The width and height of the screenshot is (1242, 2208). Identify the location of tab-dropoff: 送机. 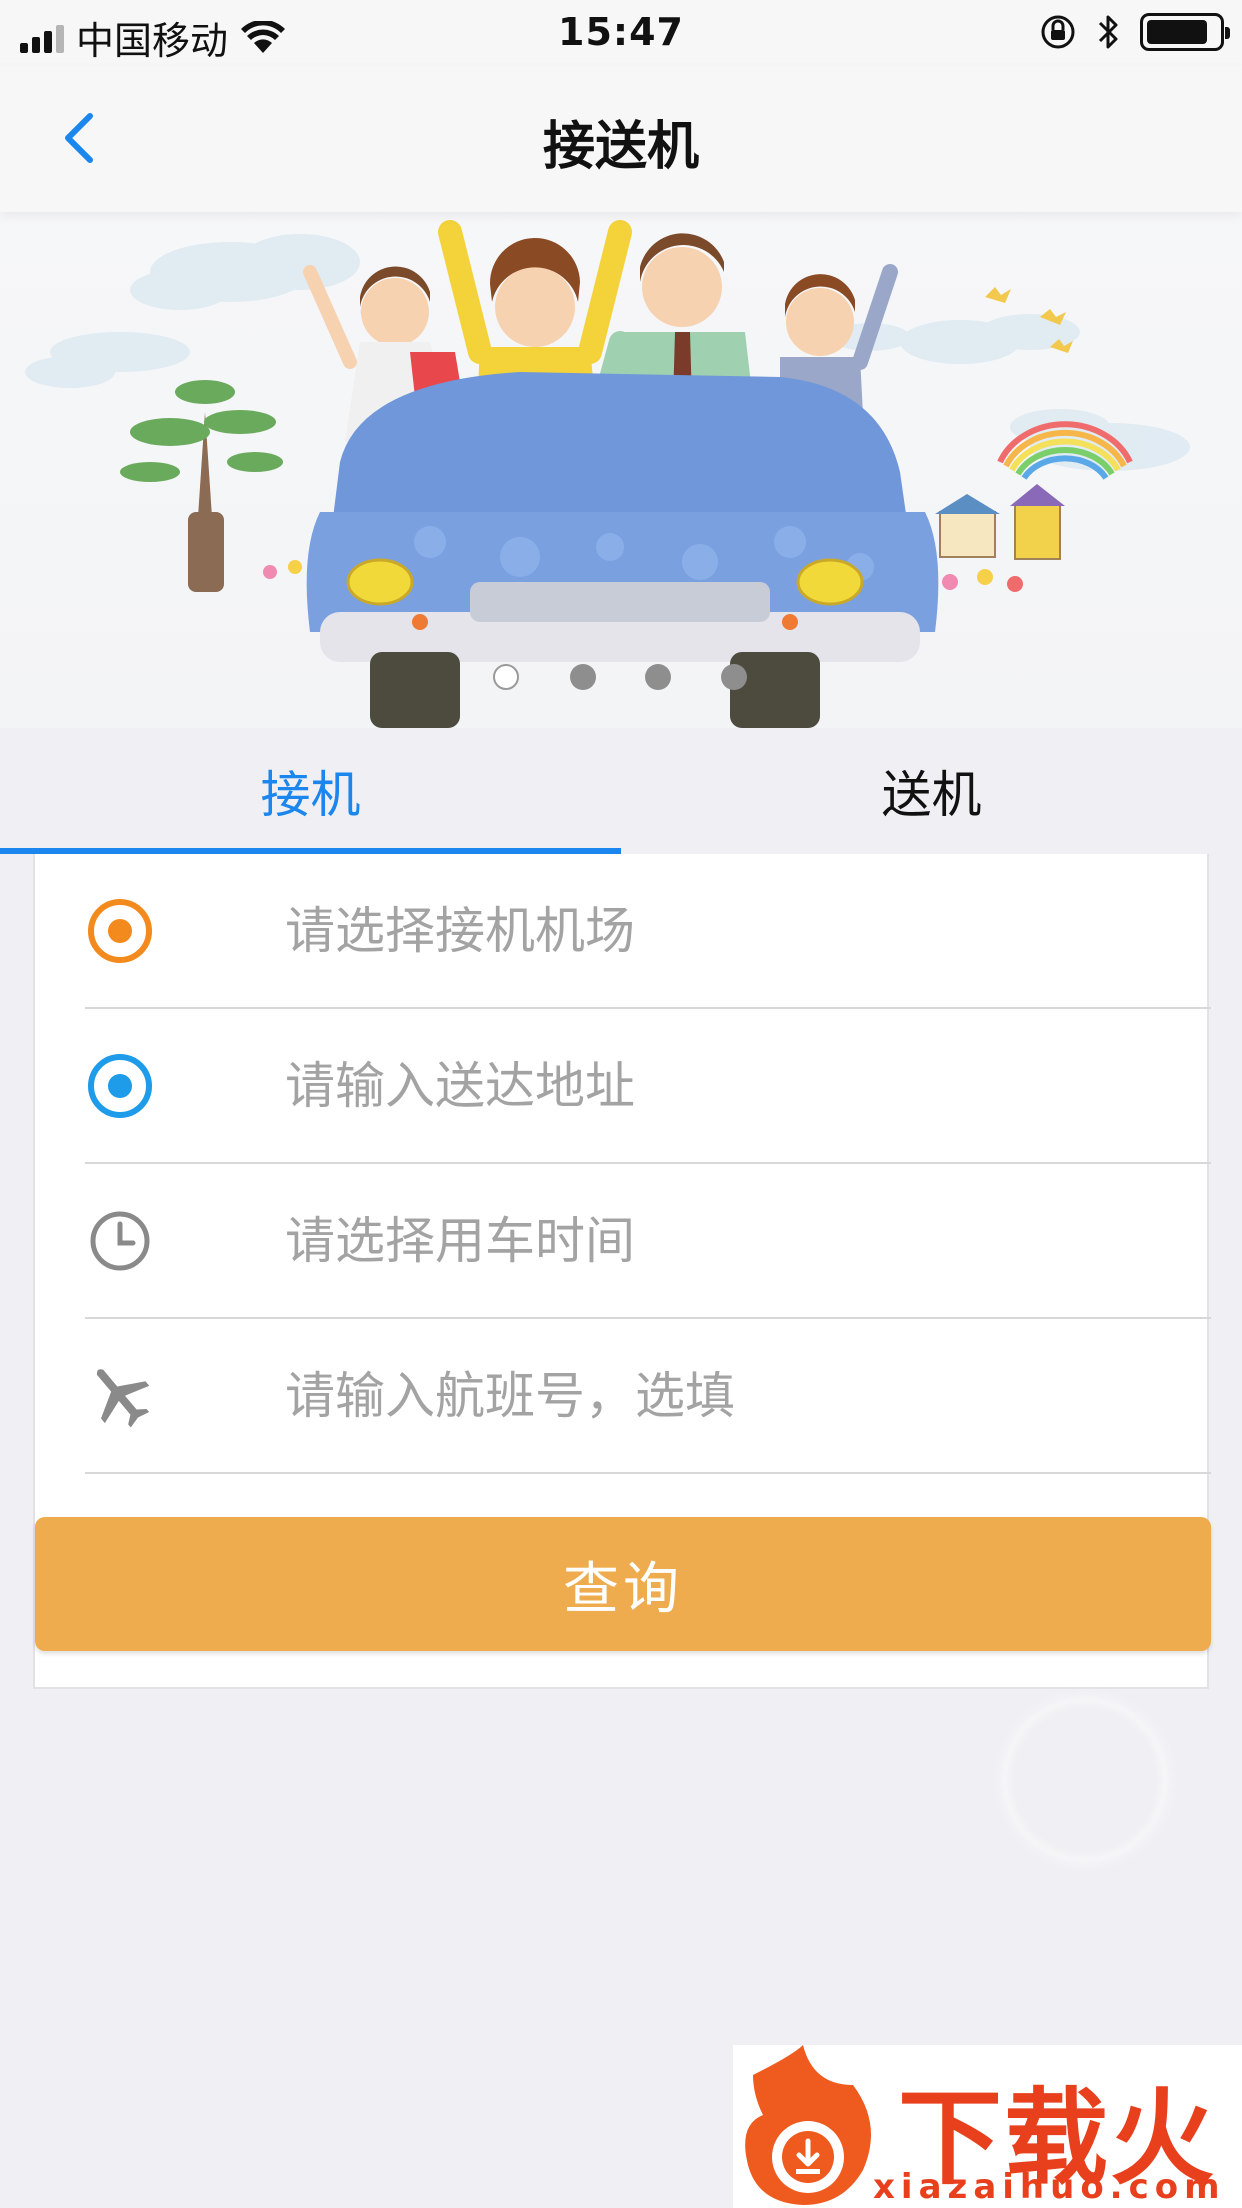
(931, 791).